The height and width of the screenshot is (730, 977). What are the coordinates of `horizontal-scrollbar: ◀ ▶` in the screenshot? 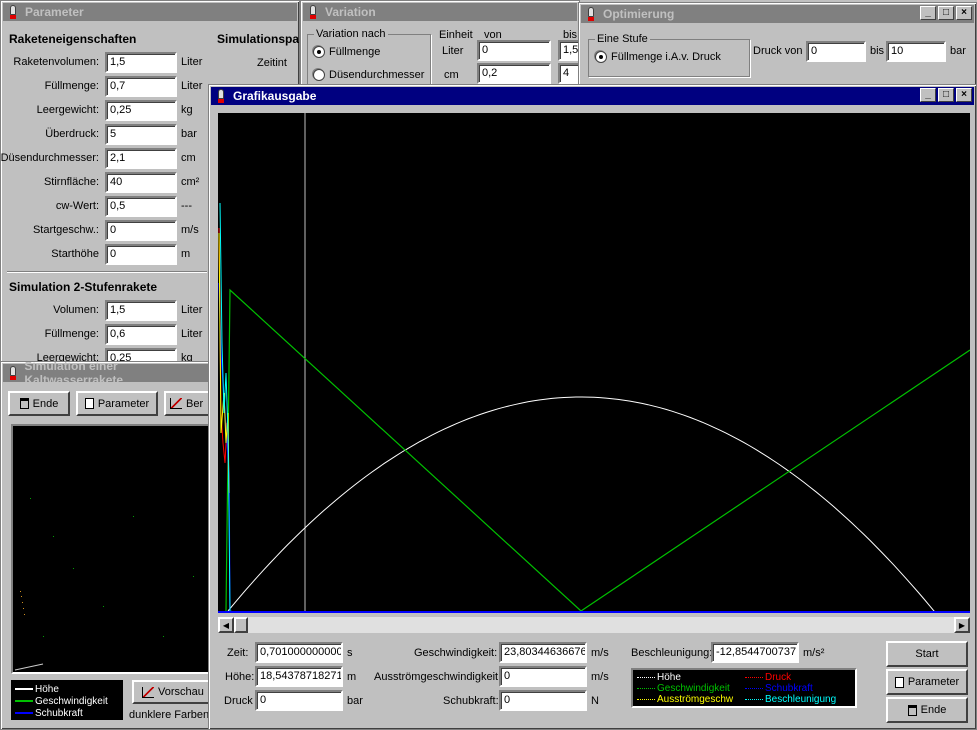 It's located at (594, 625).